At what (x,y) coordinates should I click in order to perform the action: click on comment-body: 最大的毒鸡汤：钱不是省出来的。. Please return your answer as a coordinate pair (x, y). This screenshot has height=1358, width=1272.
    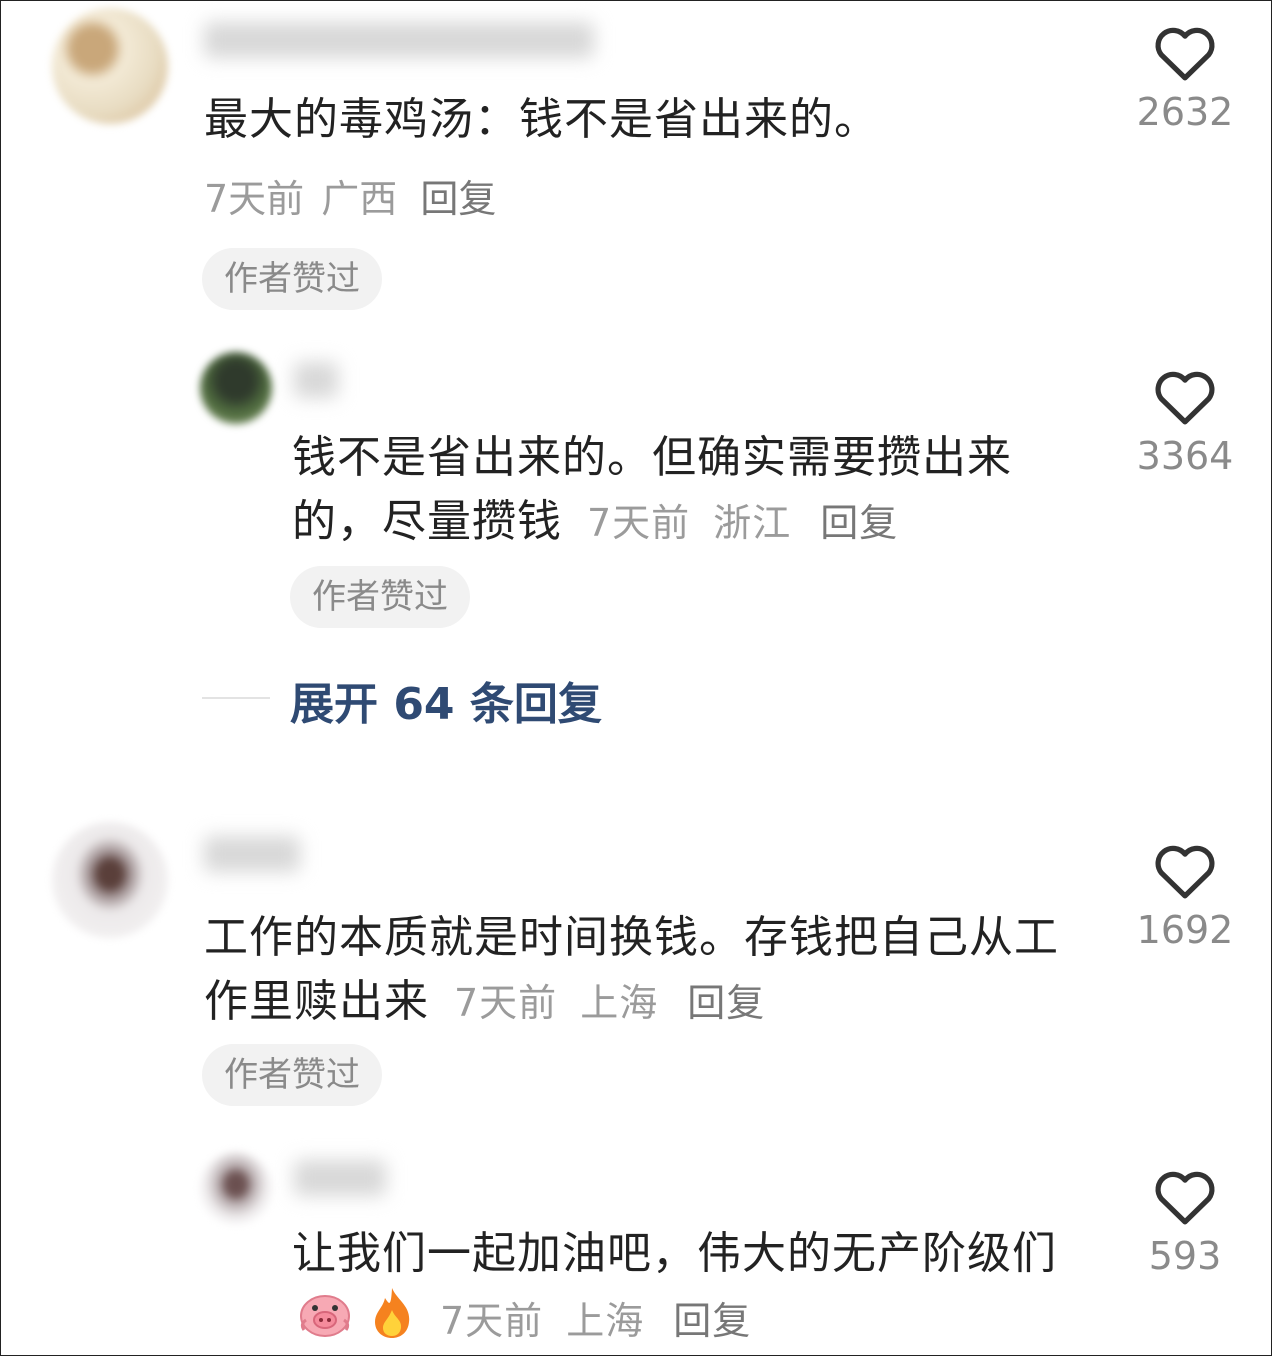
    Looking at the image, I should click on (541, 119).